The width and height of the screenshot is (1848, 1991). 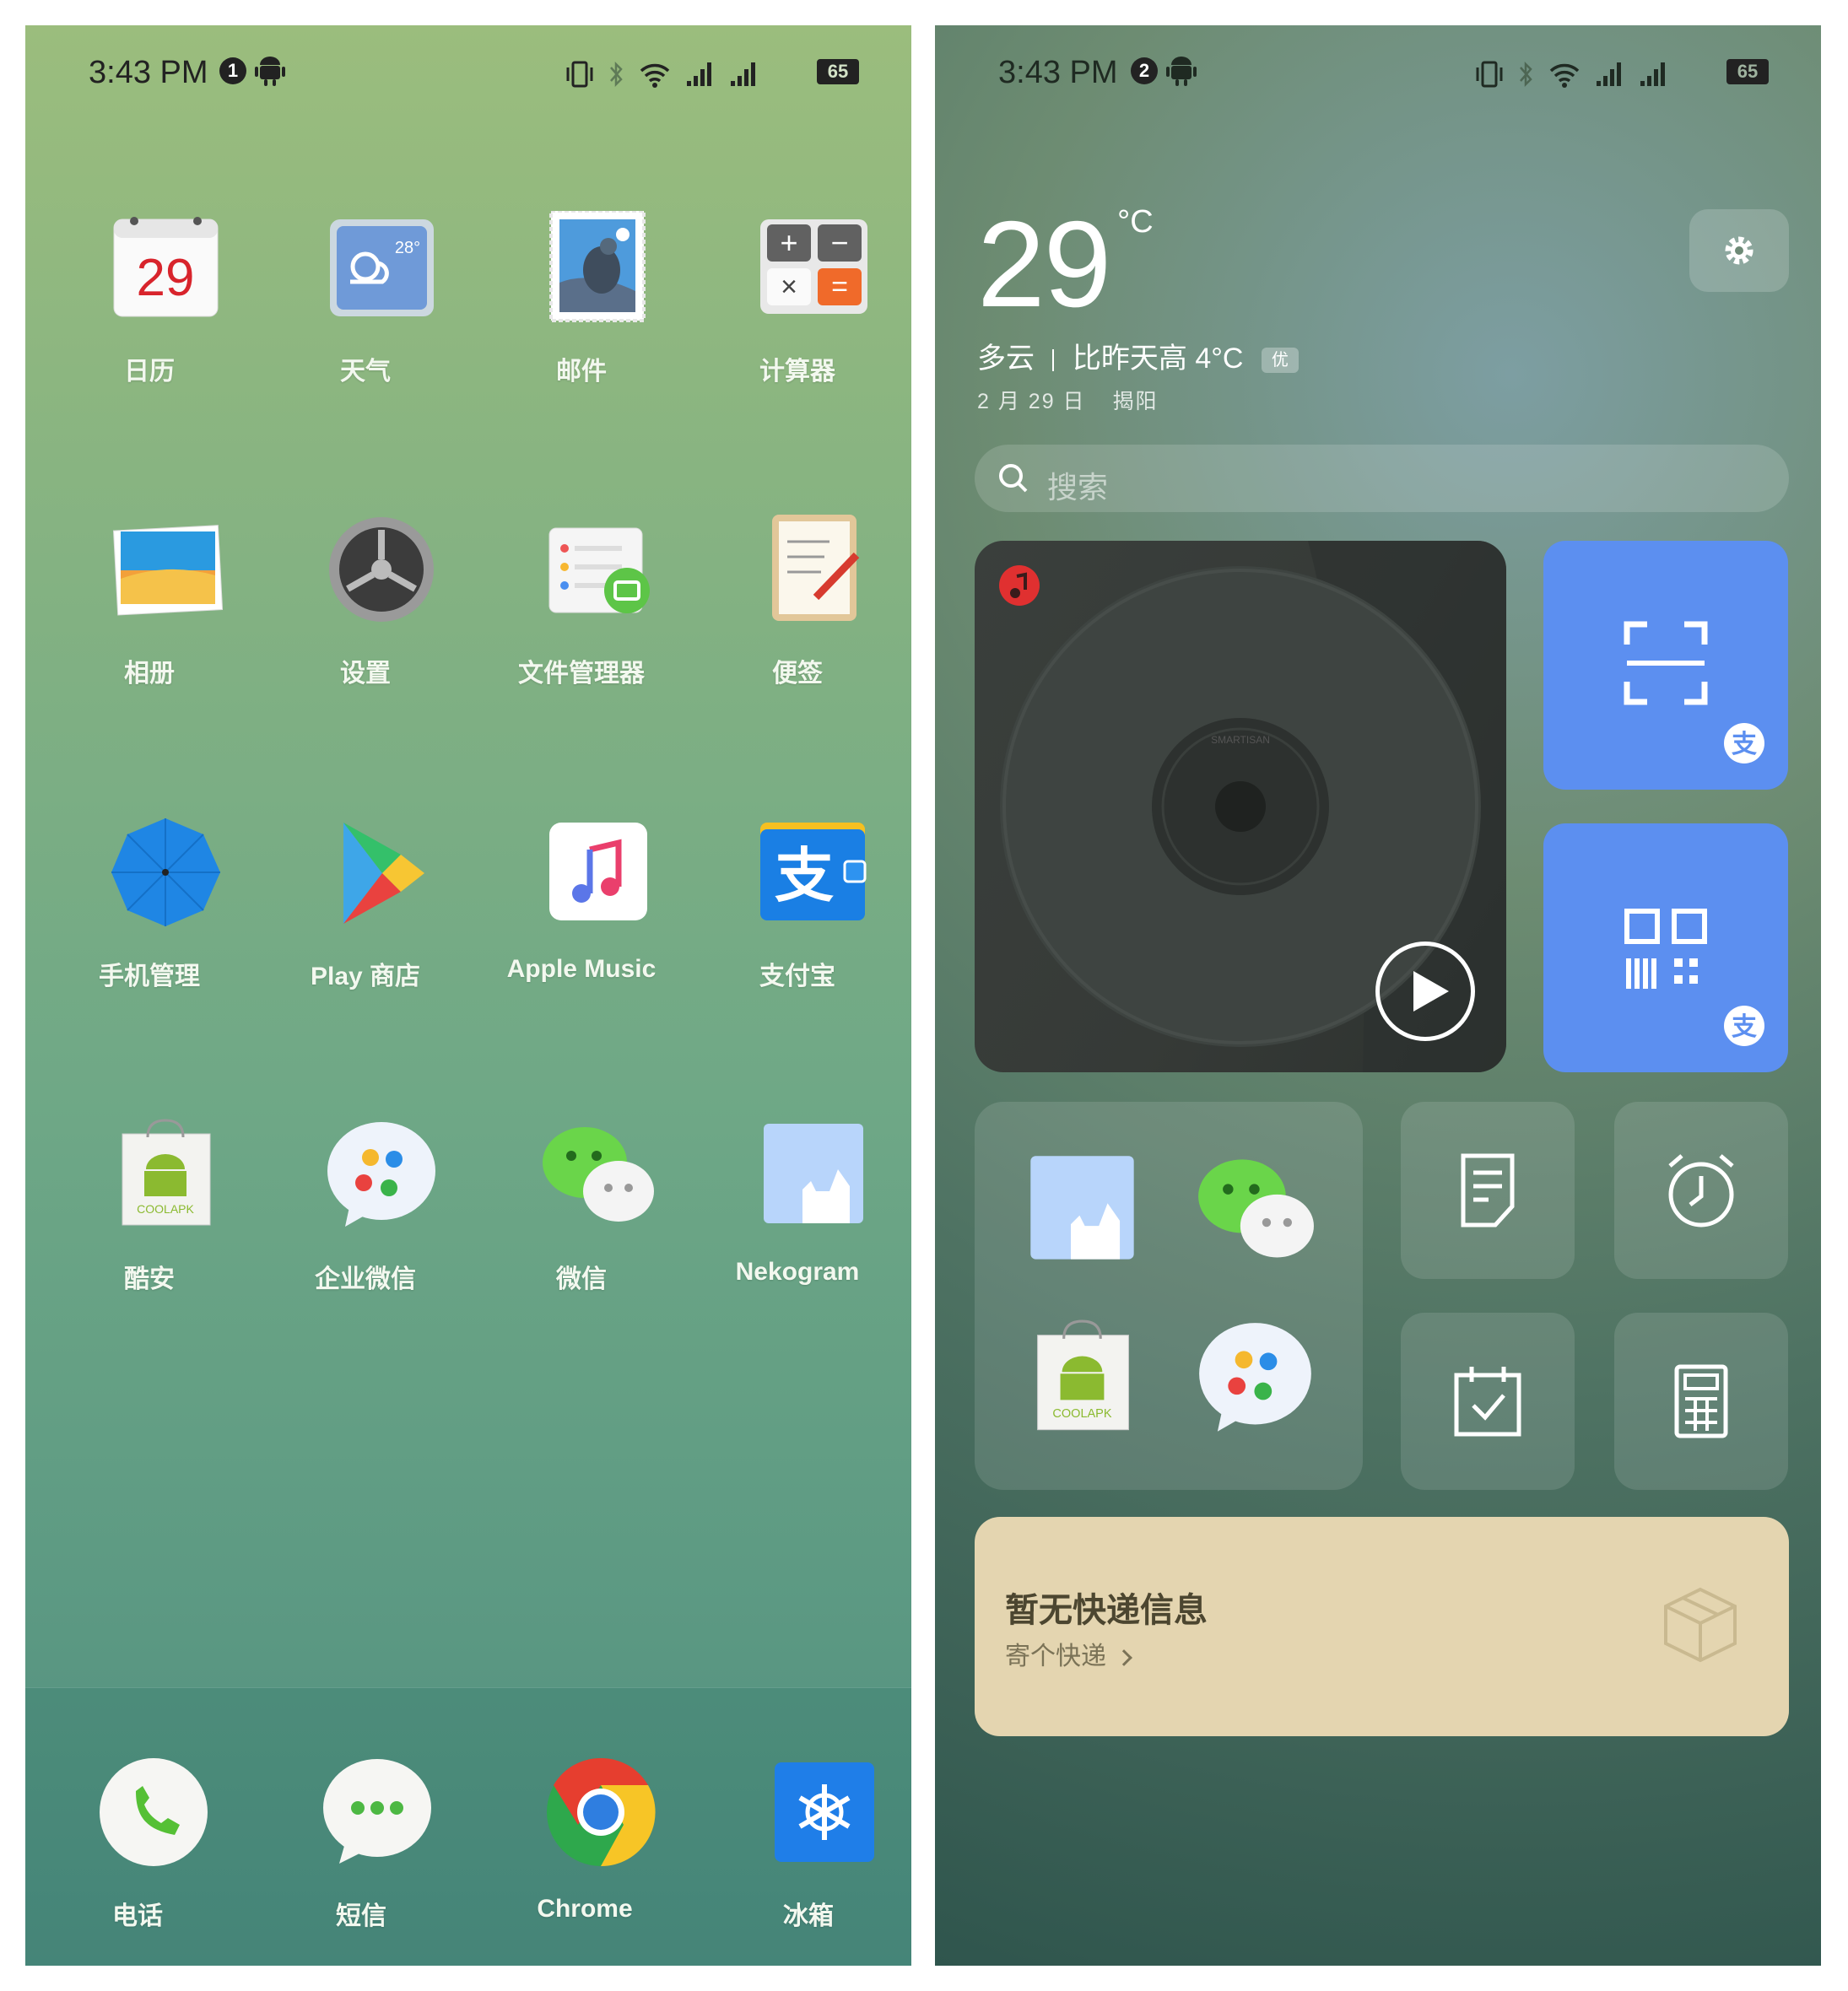 What do you see at coordinates (1666, 663) in the screenshot?
I see `scan-icon` at bounding box center [1666, 663].